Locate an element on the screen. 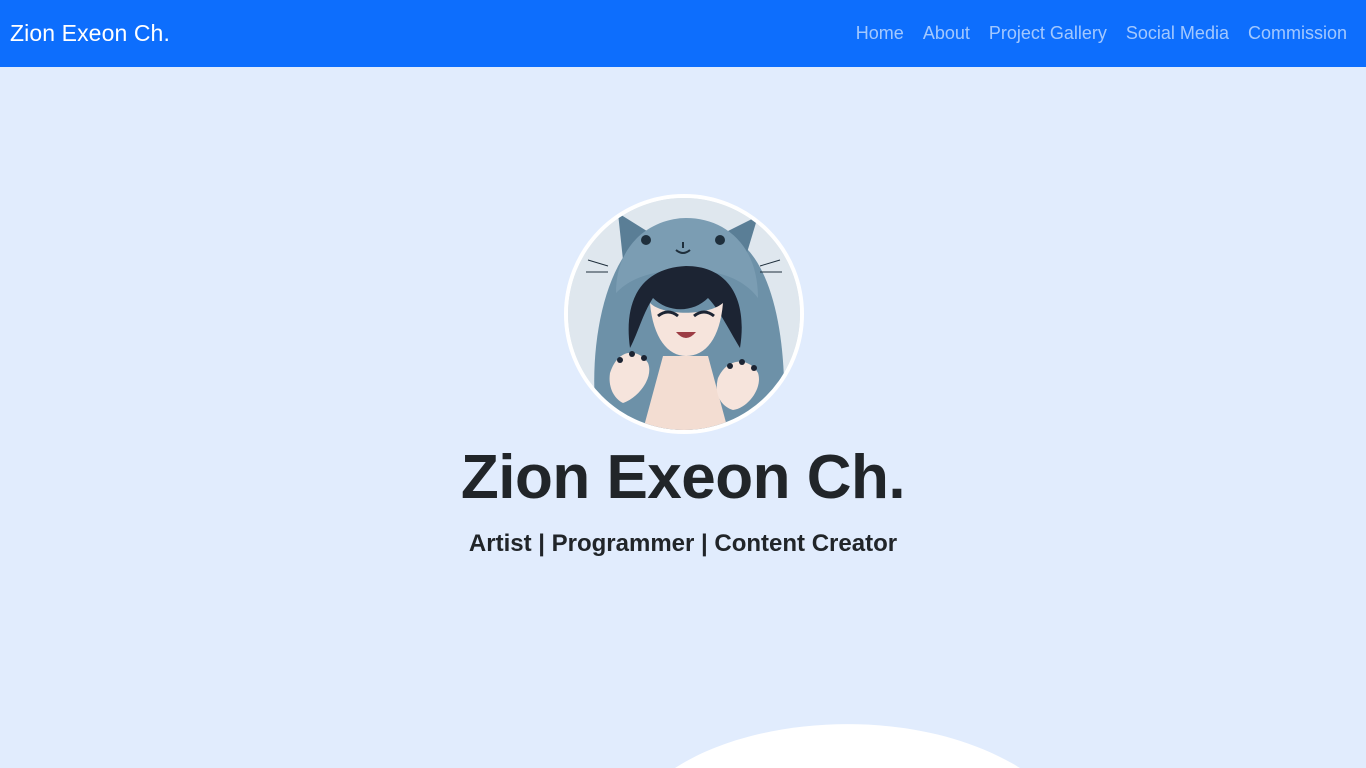 The image size is (1366, 768). nav-link-about: About is located at coordinates (946, 33).